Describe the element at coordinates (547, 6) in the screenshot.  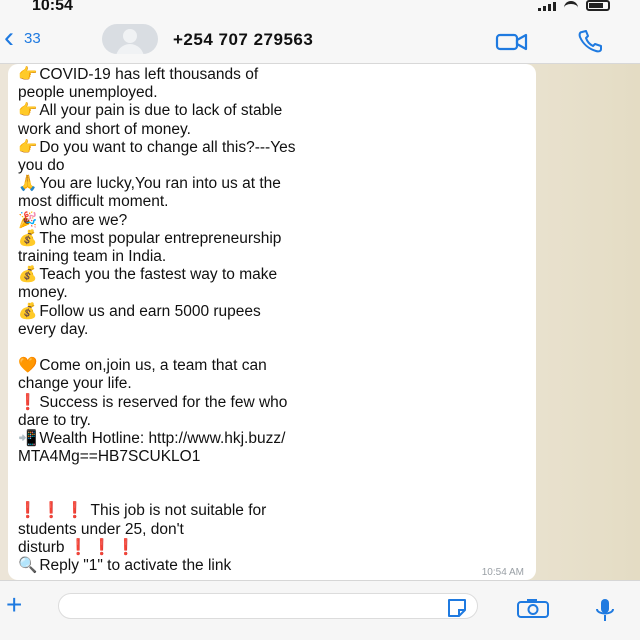
I see `signal-icon` at that location.